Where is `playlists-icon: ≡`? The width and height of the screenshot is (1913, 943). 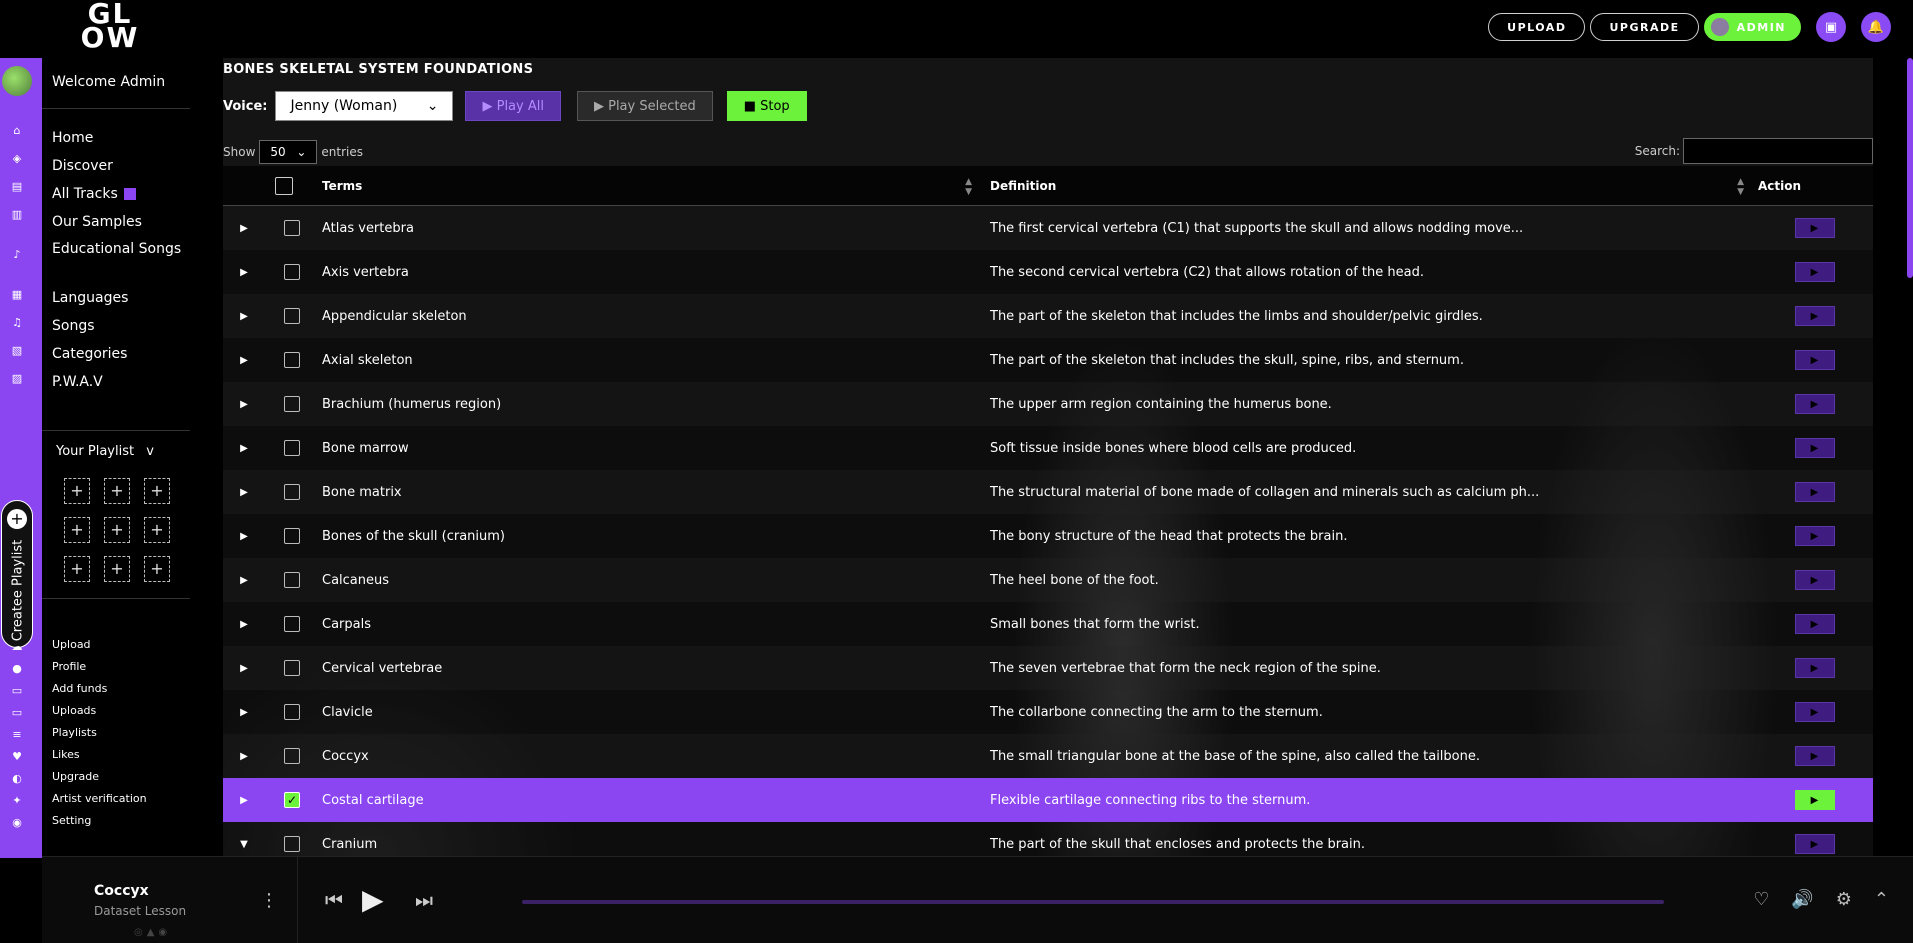
playlists-icon: ≡ is located at coordinates (17, 735).